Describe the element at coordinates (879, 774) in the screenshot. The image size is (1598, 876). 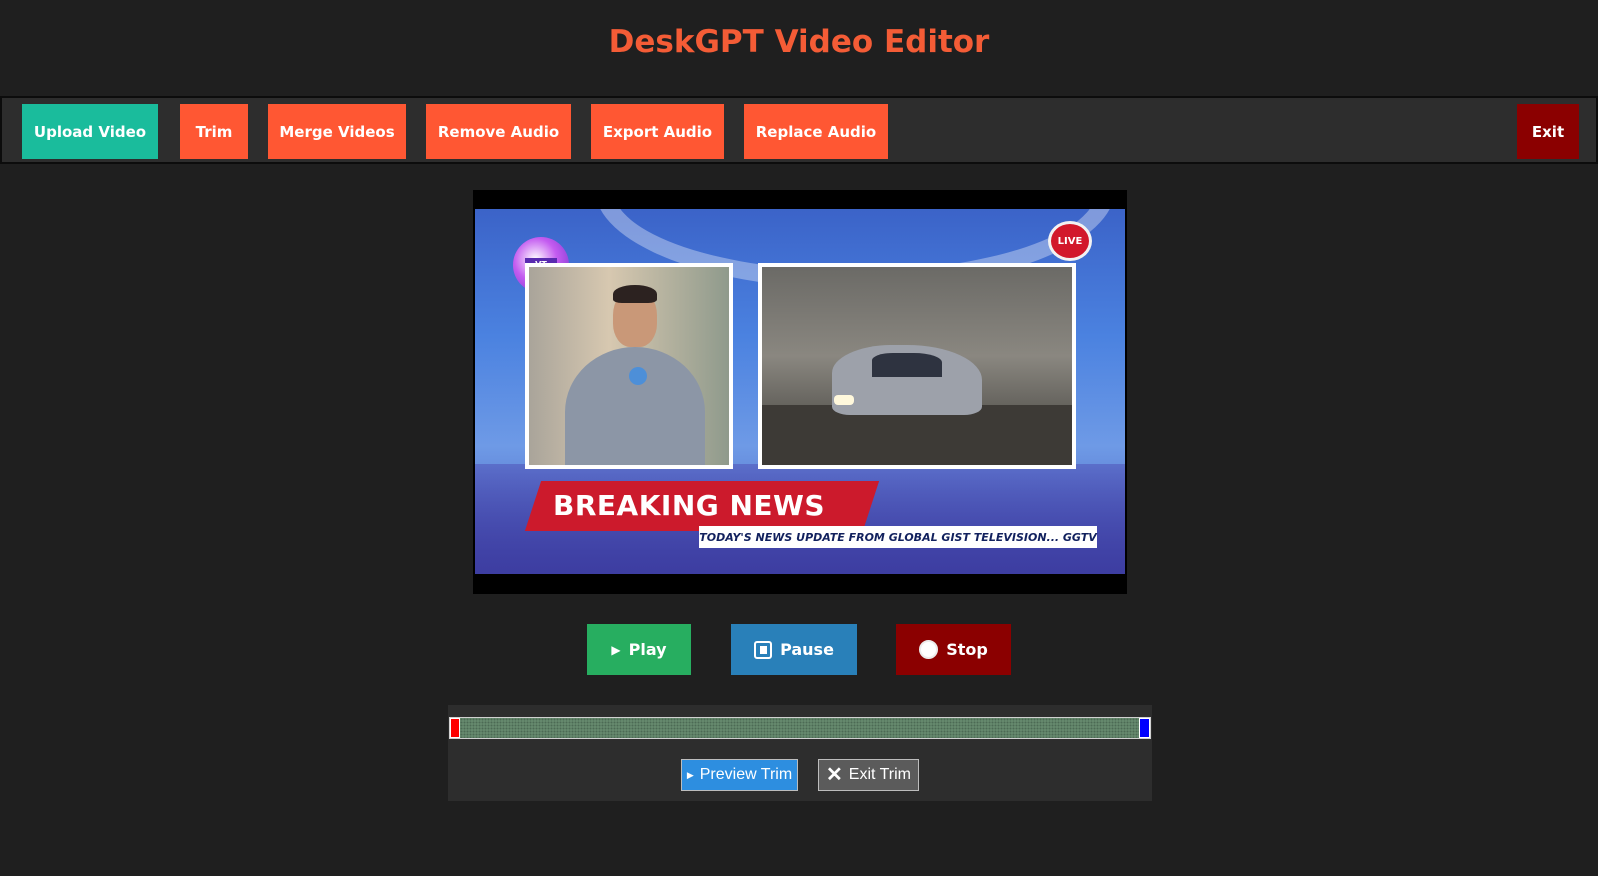
I see `exit-trim-label: Exit Trim` at that location.